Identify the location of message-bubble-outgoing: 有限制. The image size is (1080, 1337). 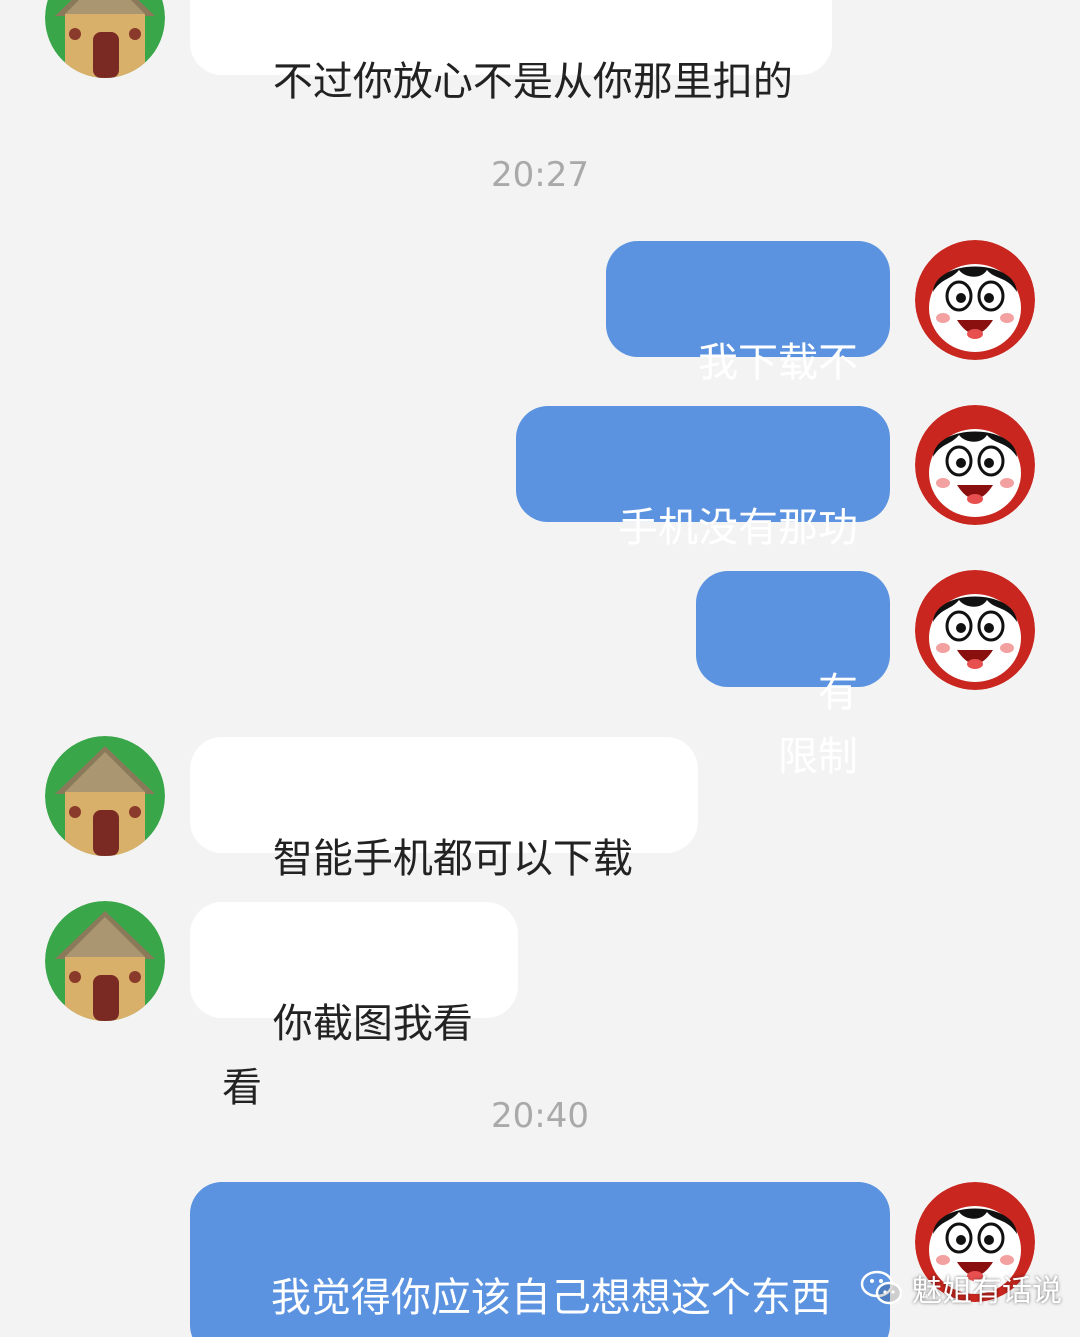
(793, 675).